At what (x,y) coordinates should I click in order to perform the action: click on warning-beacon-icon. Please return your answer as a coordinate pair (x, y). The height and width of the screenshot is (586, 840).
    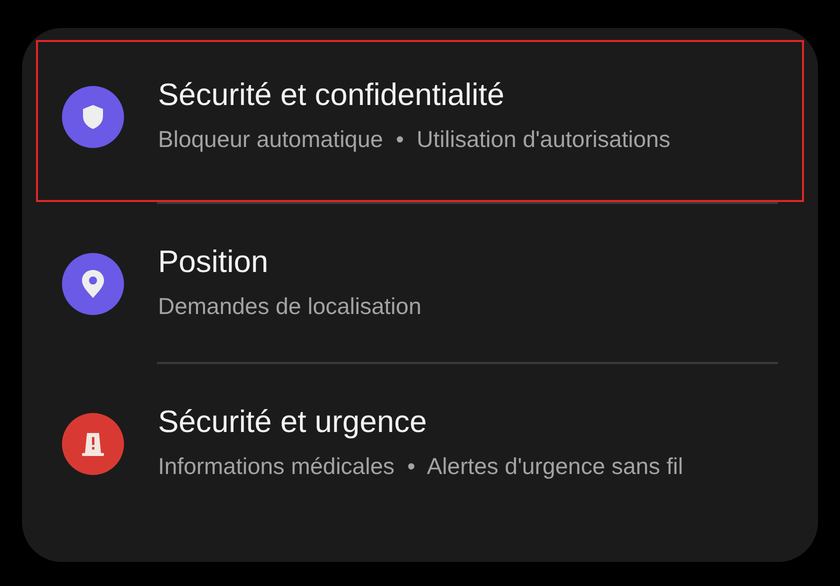
    Looking at the image, I should click on (93, 444).